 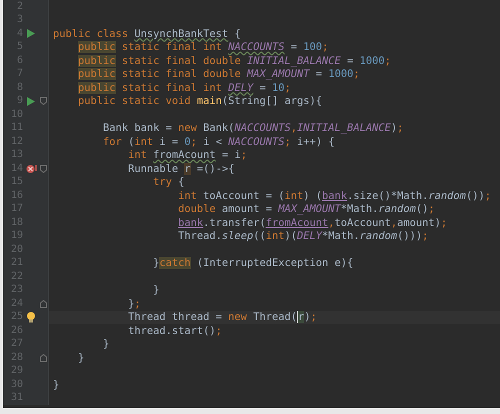 I want to click on code-line: int toAccount = (int) (bank.size()*Math.random());, so click(x=334, y=195).